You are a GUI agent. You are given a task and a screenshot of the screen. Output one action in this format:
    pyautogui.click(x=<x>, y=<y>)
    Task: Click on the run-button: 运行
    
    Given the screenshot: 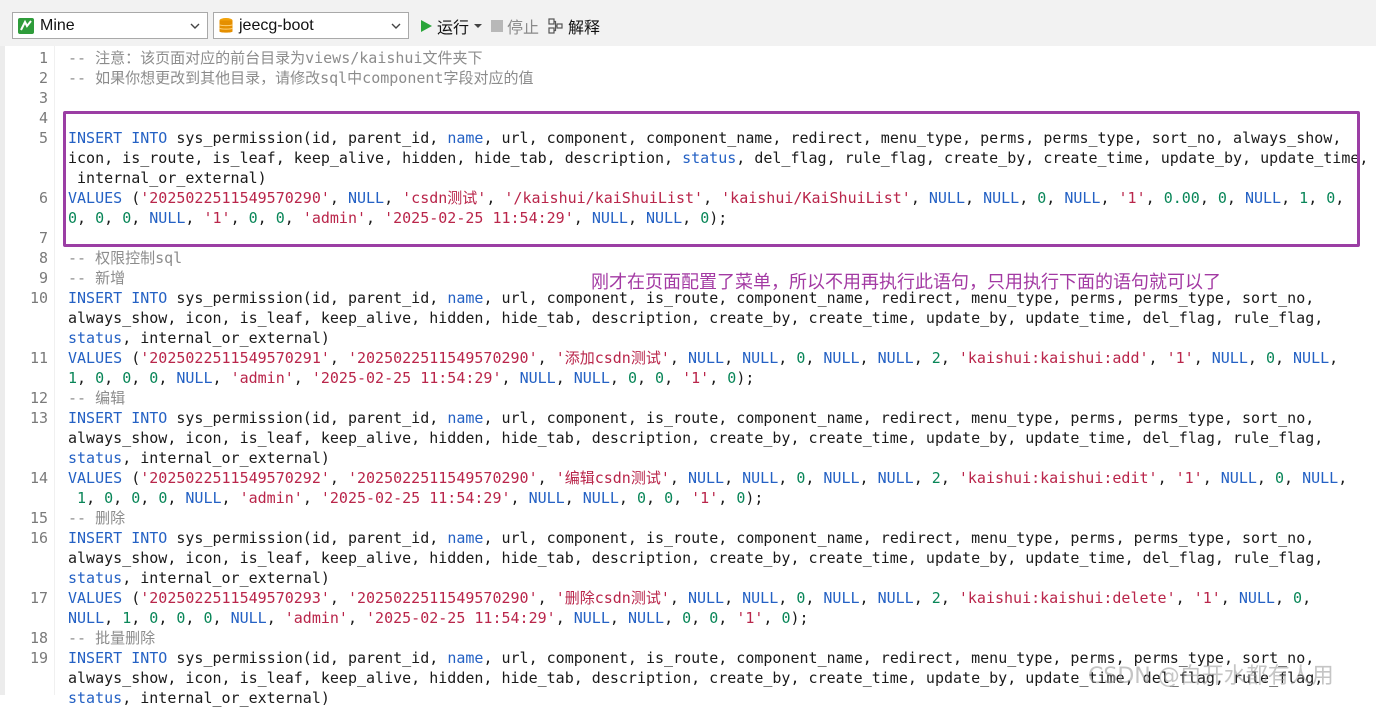 What is the action you would take?
    pyautogui.click(x=451, y=26)
    